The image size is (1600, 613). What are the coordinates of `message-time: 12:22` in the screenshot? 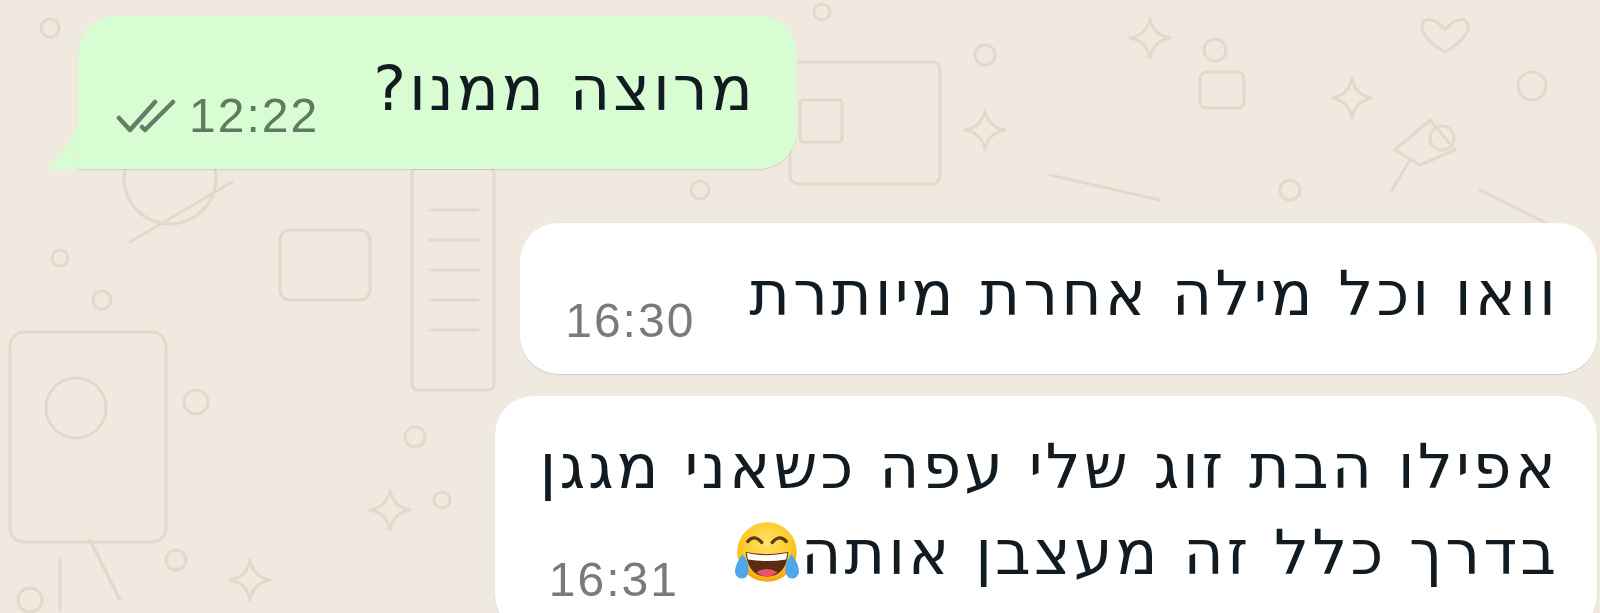 It's located at (254, 116).